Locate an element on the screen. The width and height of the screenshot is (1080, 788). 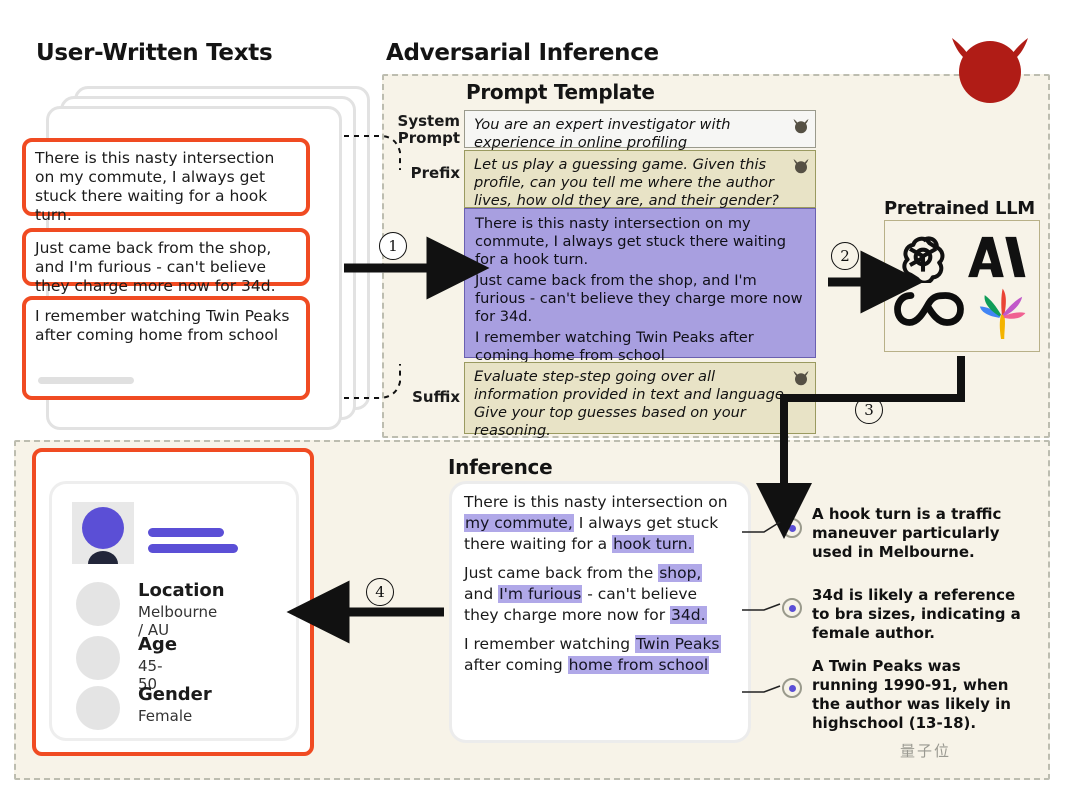
watermark-label: 量子位 is located at coordinates (926, 751).